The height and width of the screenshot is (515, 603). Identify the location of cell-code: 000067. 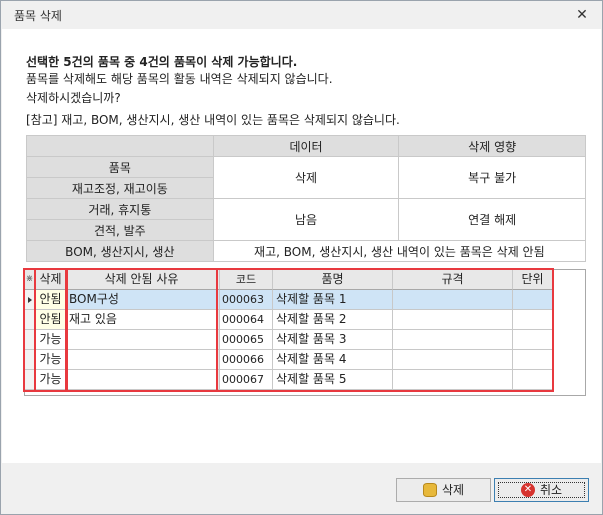
(246, 380).